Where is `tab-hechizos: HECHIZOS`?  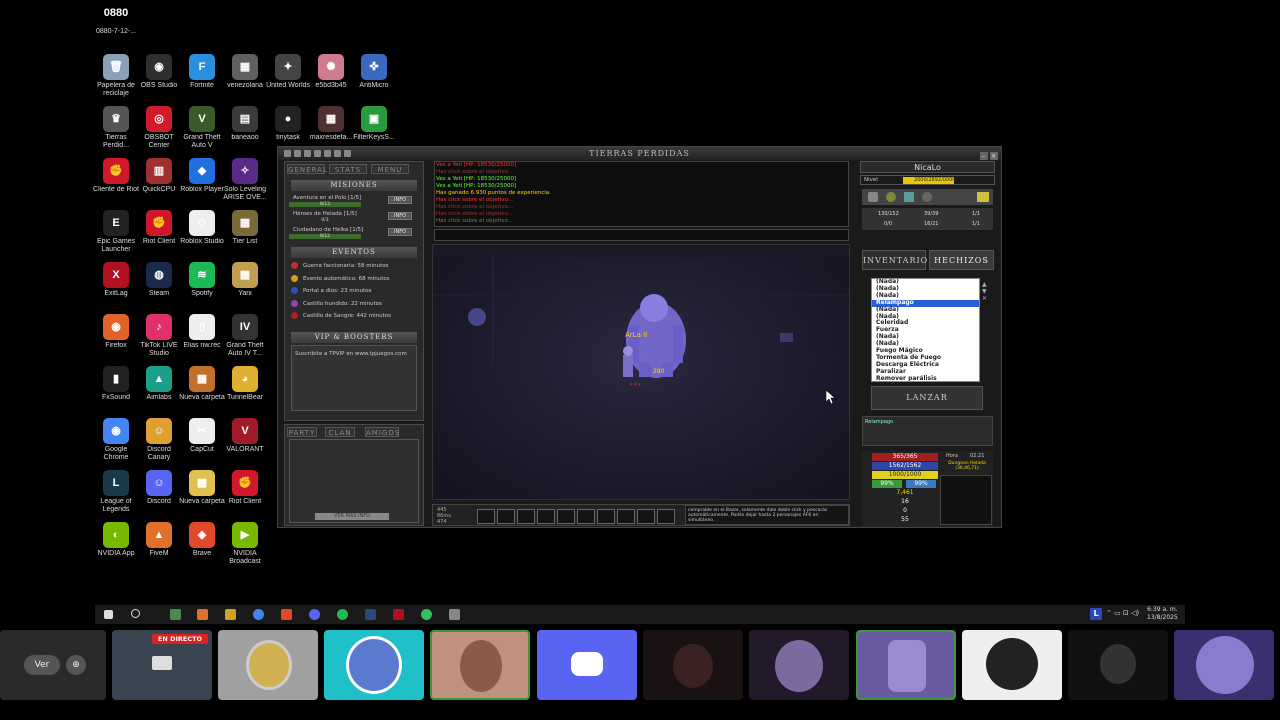 tab-hechizos: HECHIZOS is located at coordinates (961, 260).